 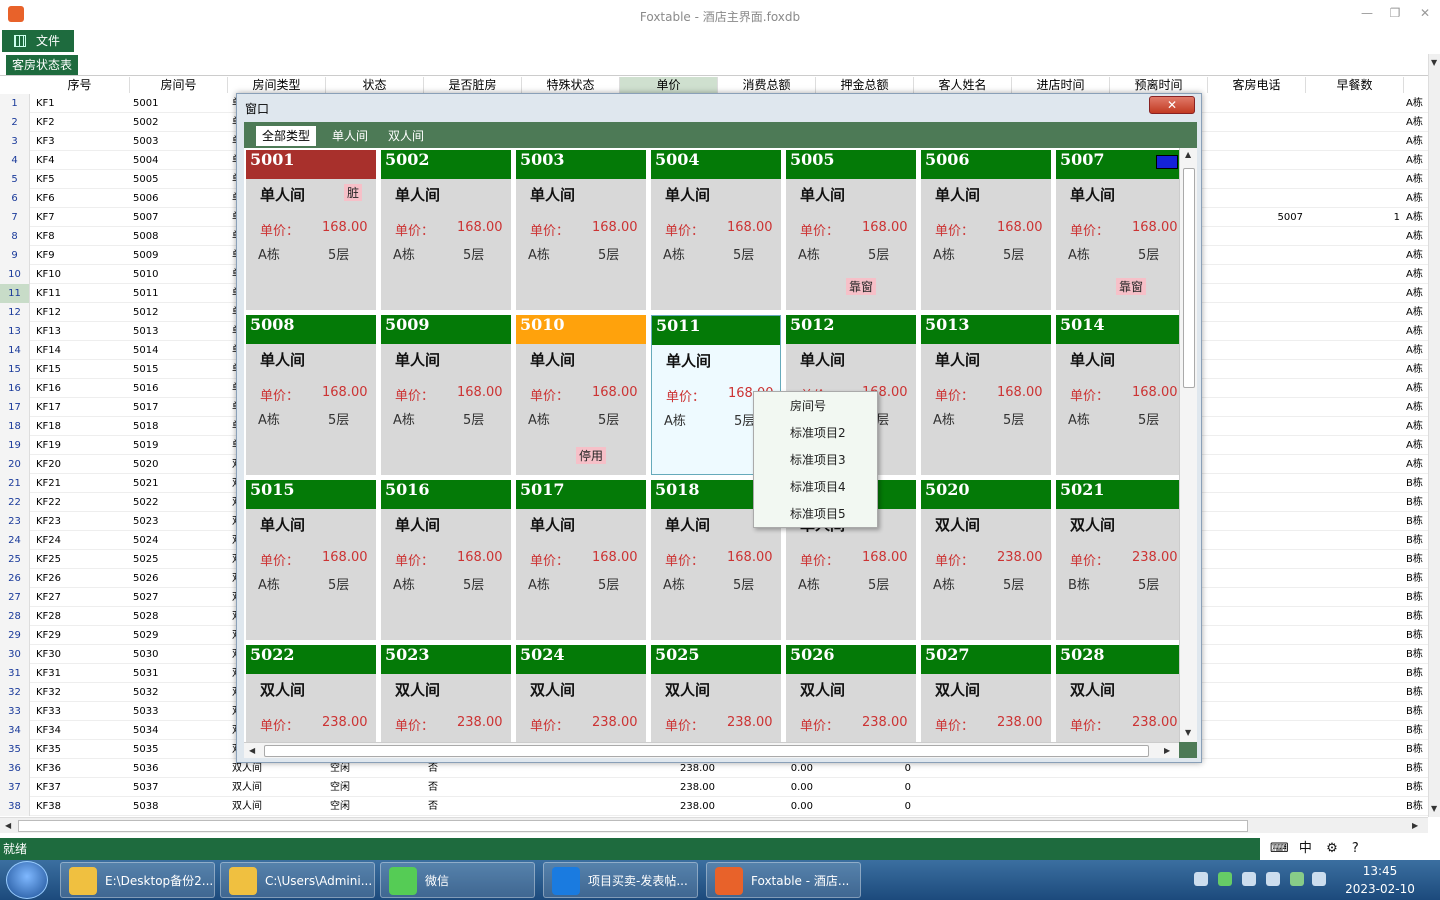 I want to click on table-cell: 5027, so click(x=178, y=597).